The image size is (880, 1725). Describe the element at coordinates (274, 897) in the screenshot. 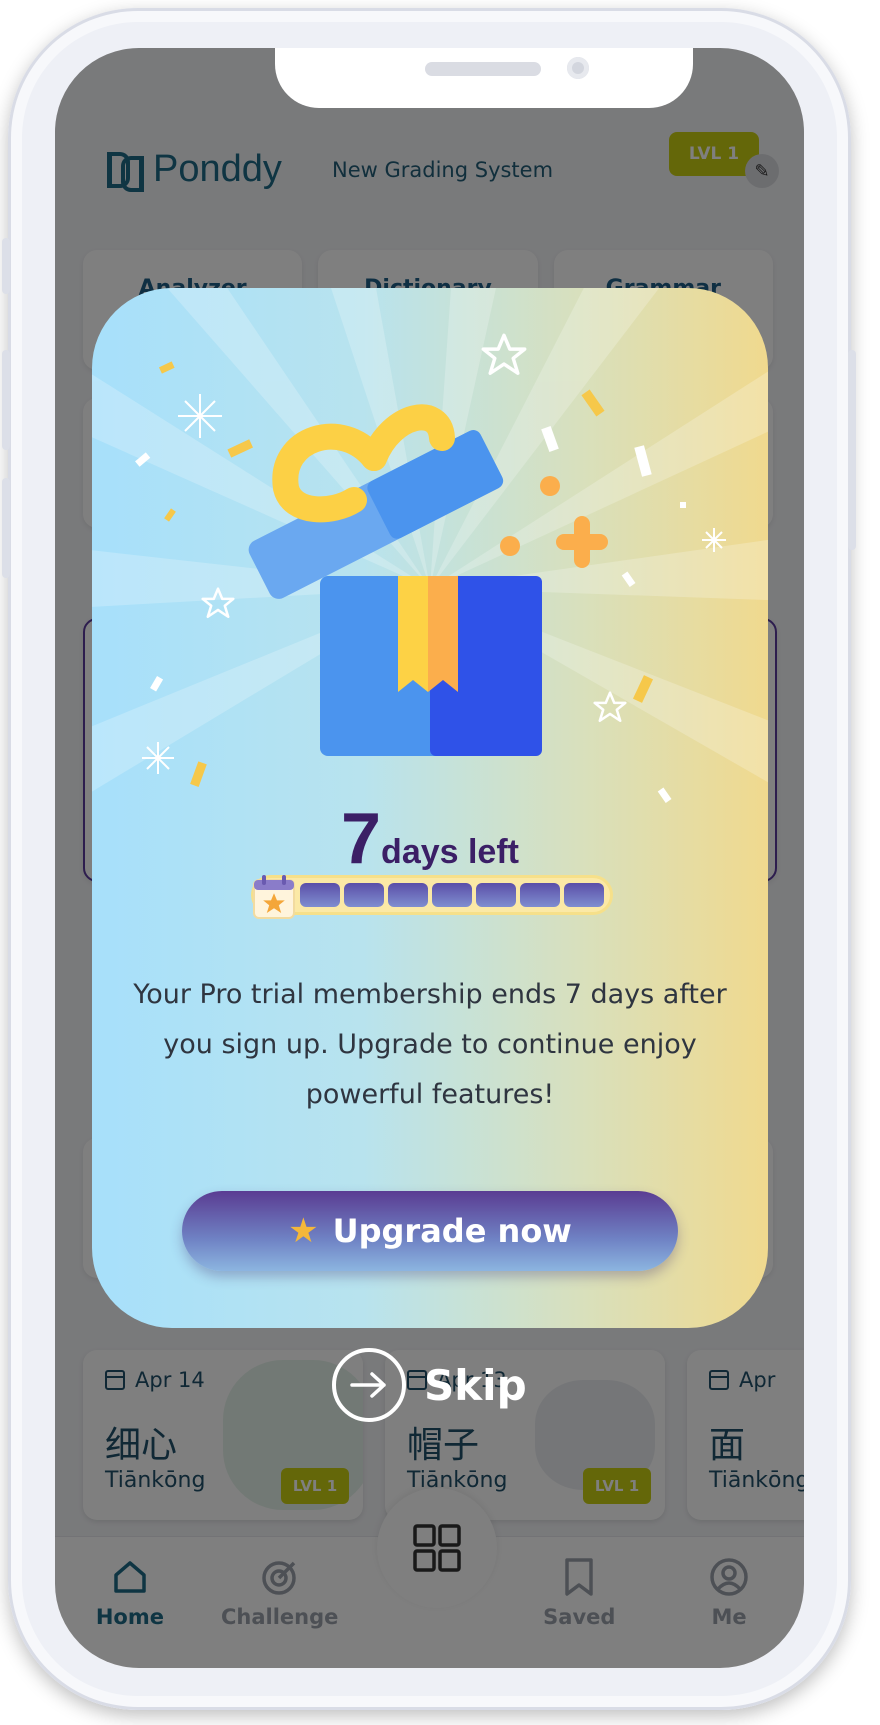

I see `calendar-star-icon` at that location.